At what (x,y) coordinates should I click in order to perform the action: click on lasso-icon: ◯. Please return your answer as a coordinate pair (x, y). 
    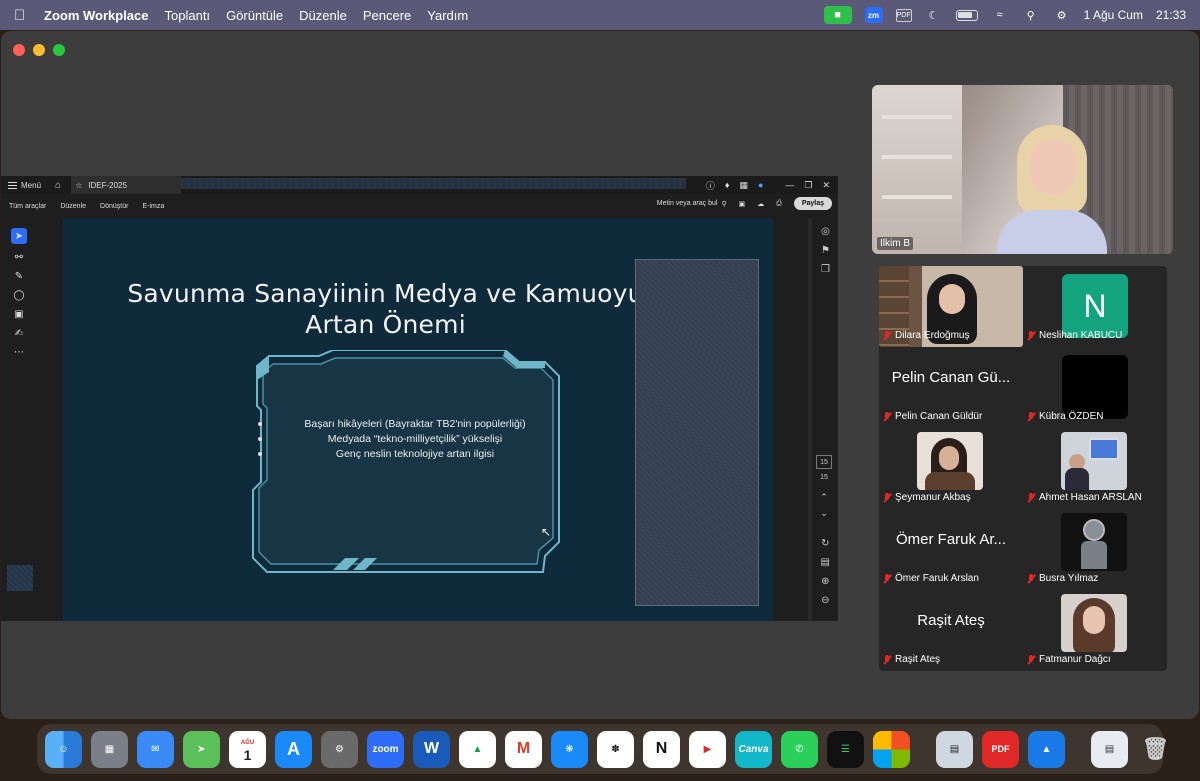
    Looking at the image, I should click on (18, 295).